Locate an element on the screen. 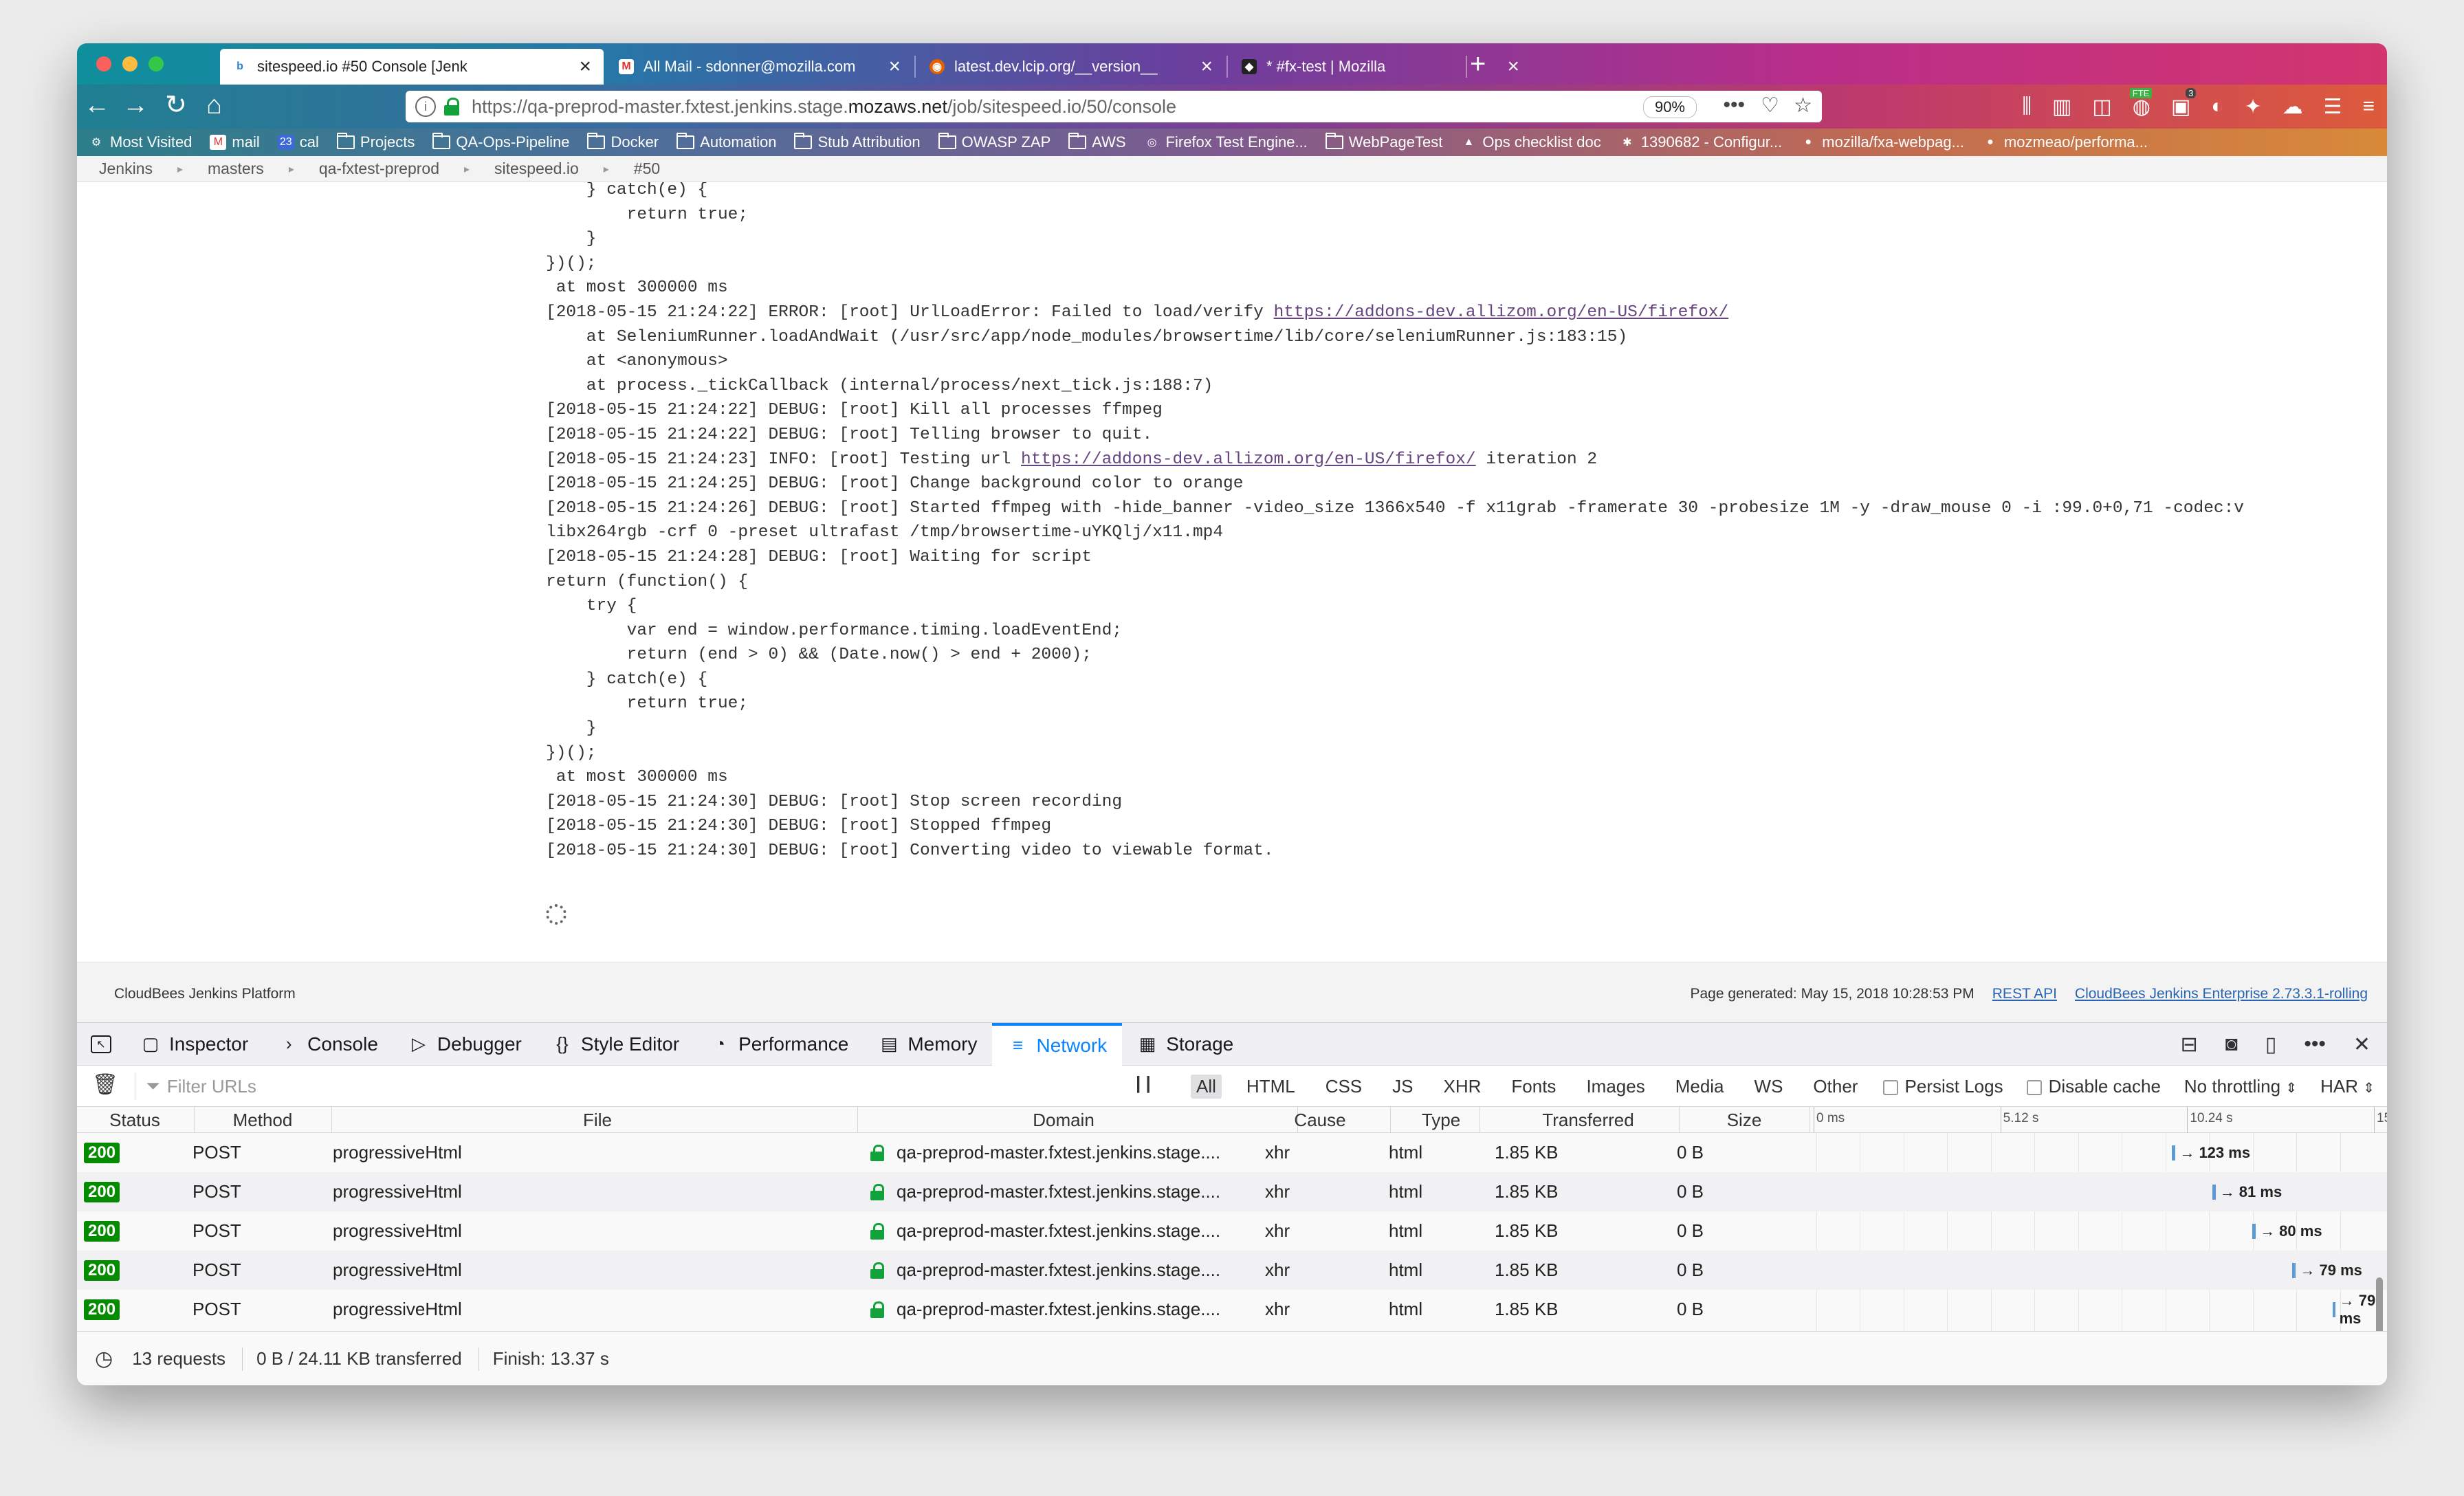  pause-recording-button: | | is located at coordinates (1143, 1083).